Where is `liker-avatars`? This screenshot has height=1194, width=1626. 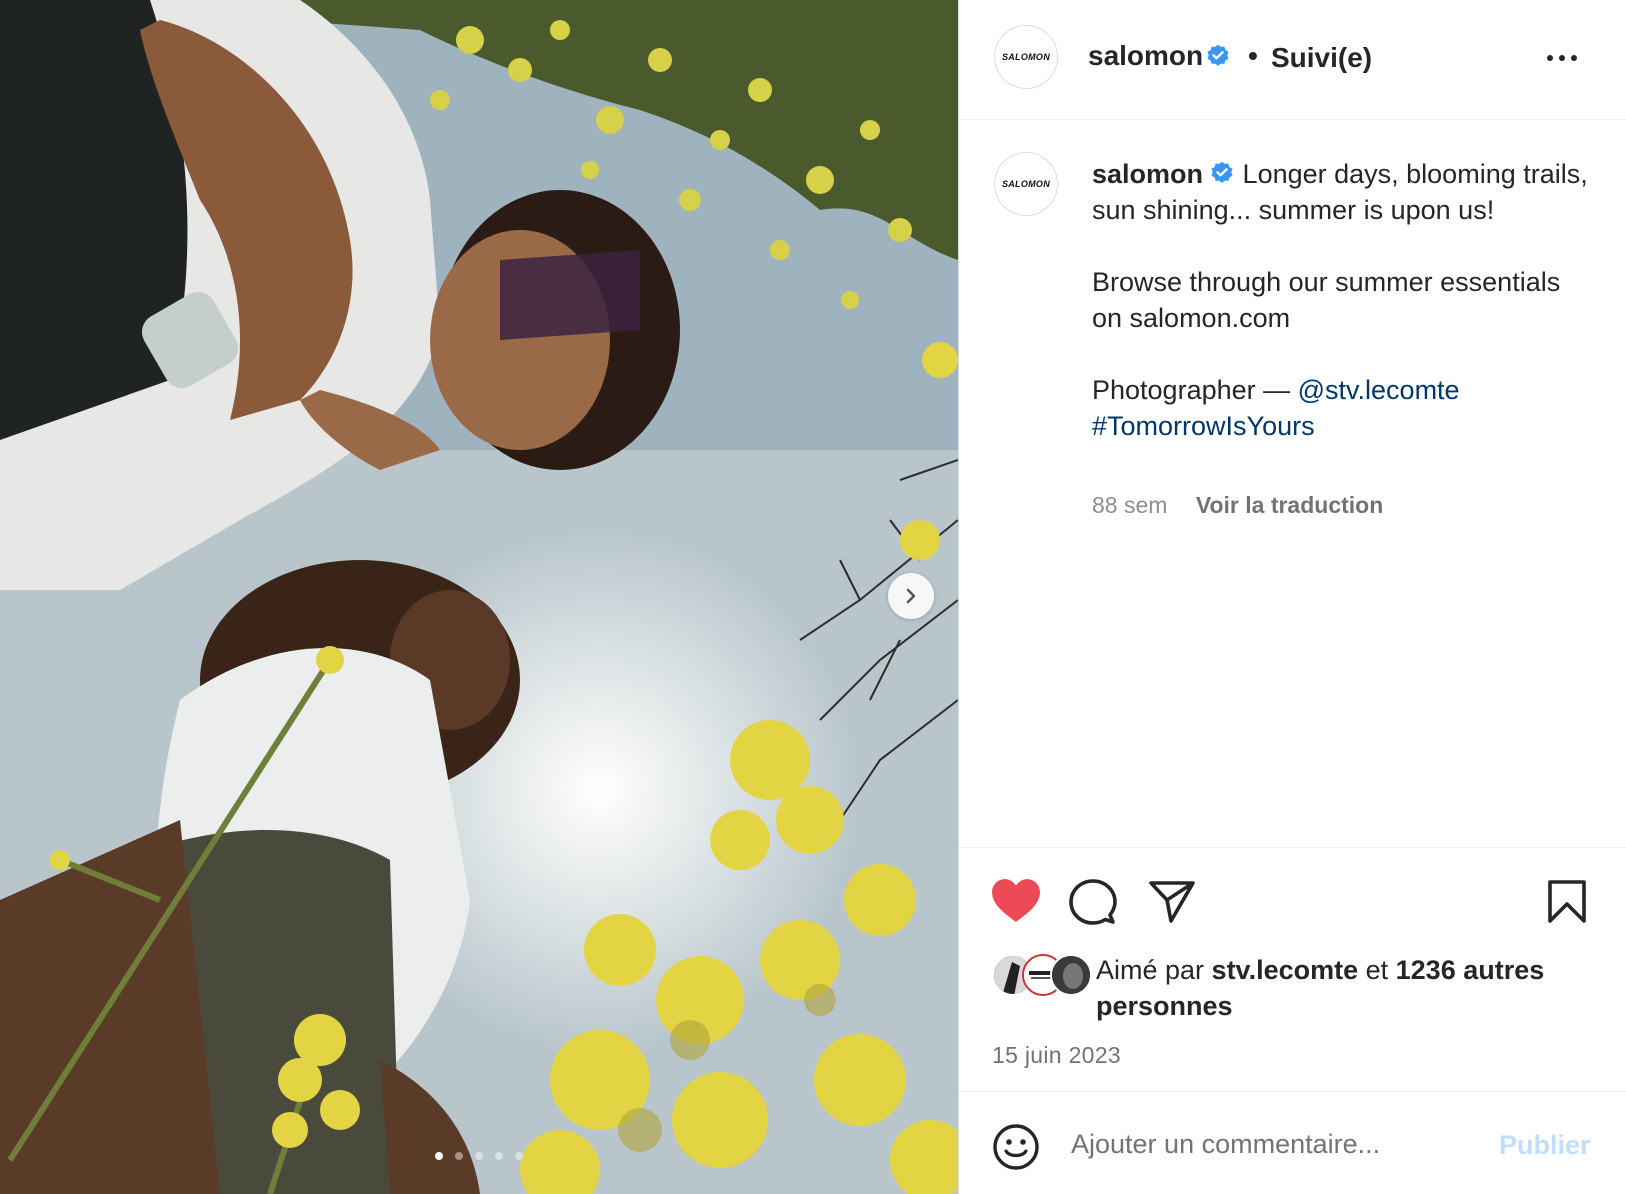 liker-avatars is located at coordinates (1042, 976).